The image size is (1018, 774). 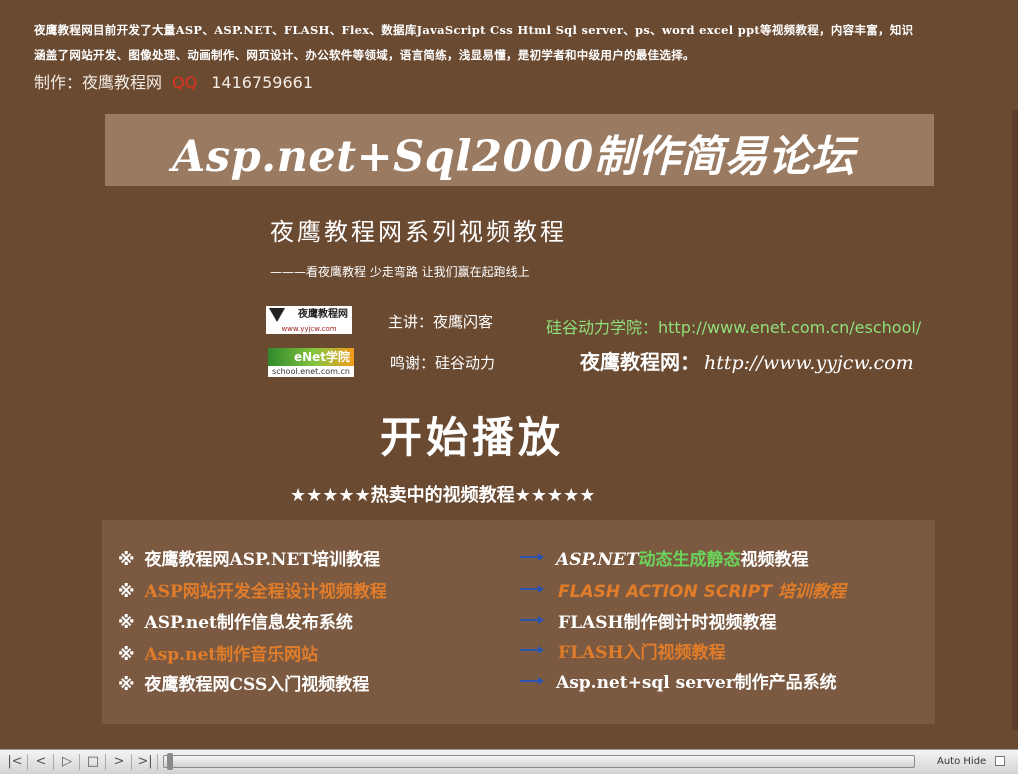 I want to click on player-controlbar: |< < ▷ □ > >| Auto Hide, so click(x=509, y=761).